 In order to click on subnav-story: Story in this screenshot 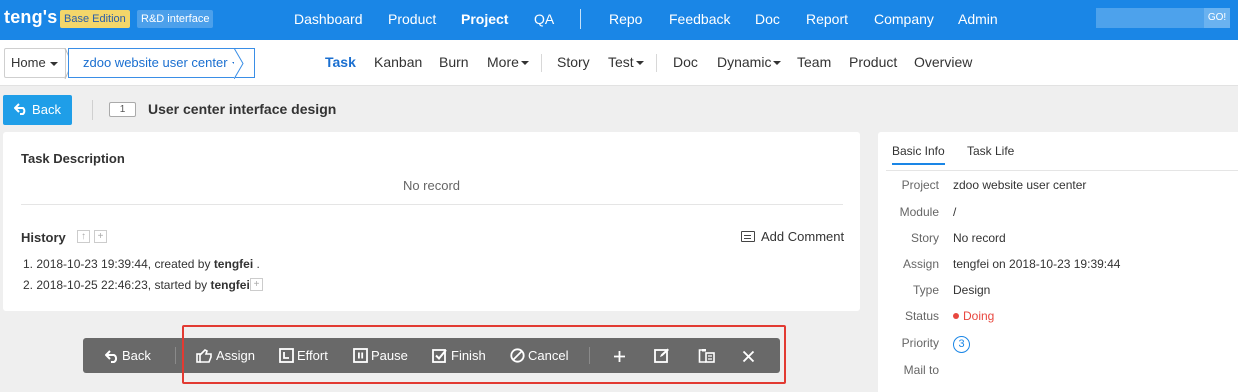, I will do `click(573, 62)`.